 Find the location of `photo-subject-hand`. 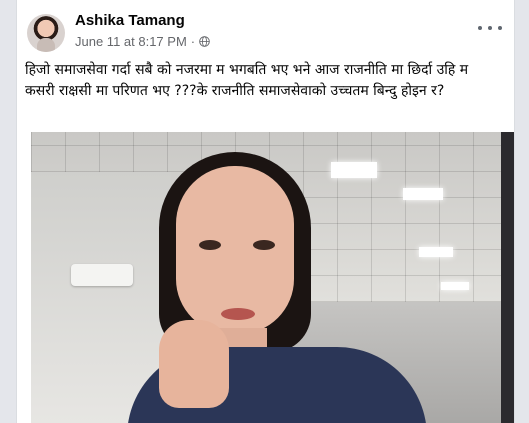

photo-subject-hand is located at coordinates (194, 364).